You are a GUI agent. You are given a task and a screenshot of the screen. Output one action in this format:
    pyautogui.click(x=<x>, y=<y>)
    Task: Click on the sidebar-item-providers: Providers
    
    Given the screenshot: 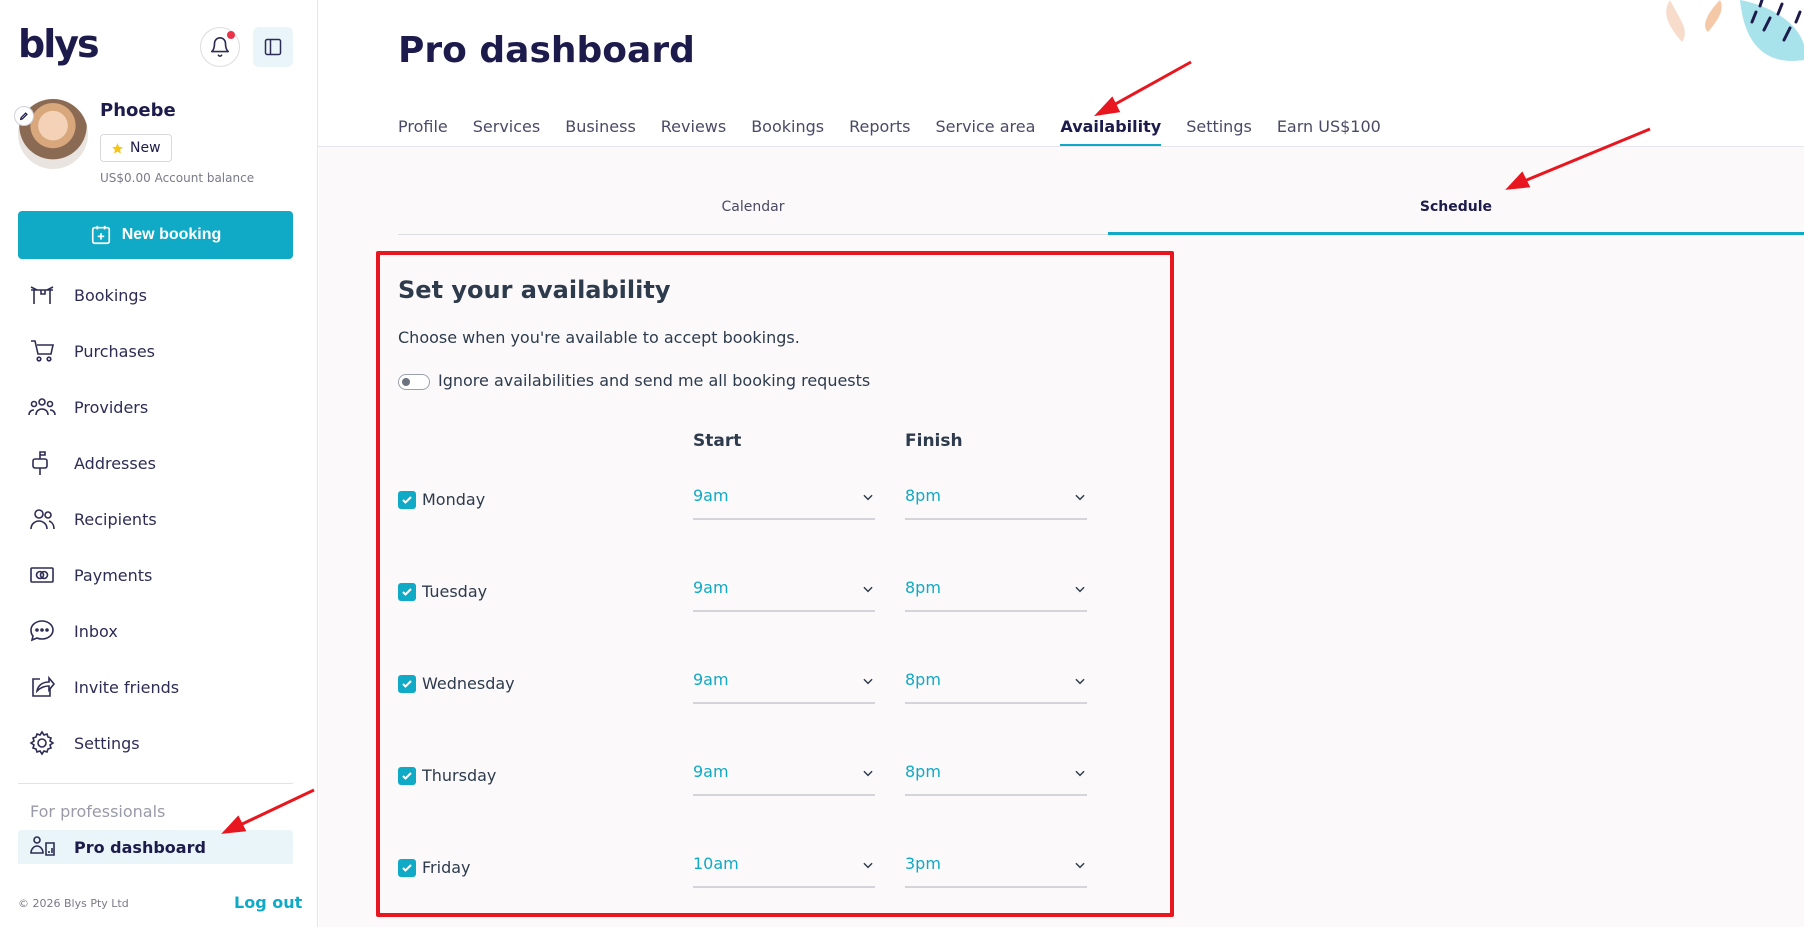 What is the action you would take?
    pyautogui.click(x=155, y=407)
    